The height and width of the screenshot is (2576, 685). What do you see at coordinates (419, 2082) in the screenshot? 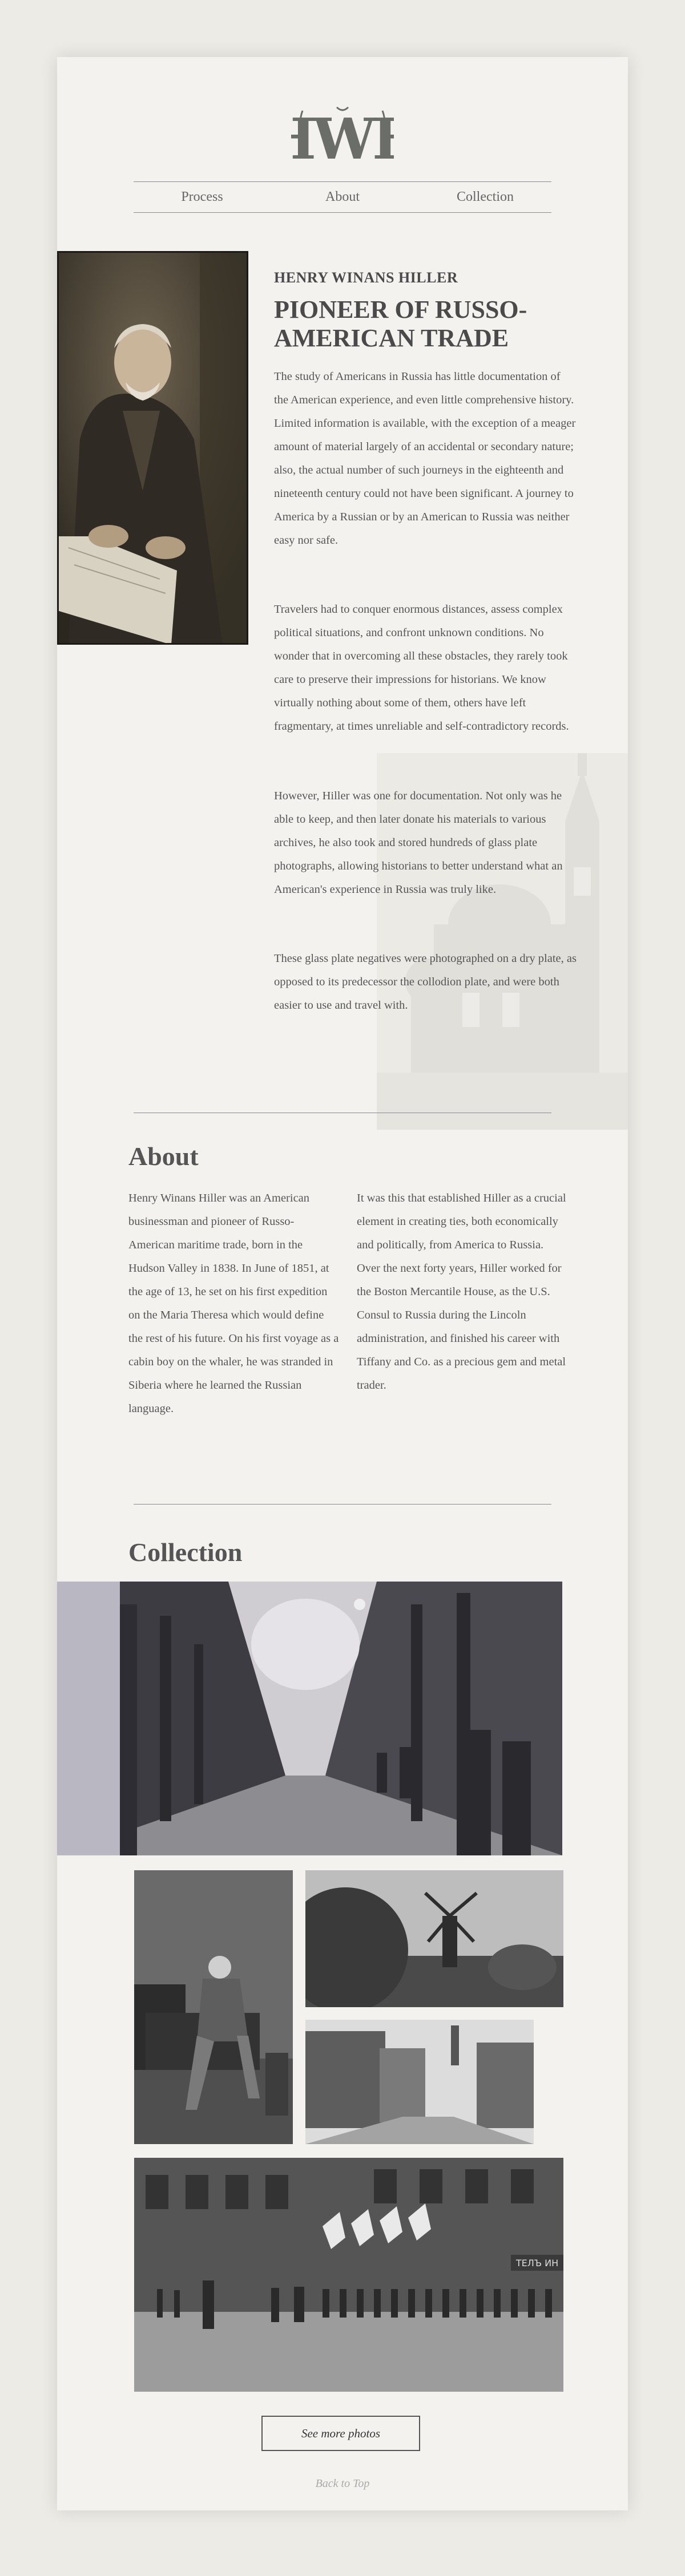
I see `gallery-photo-street` at bounding box center [419, 2082].